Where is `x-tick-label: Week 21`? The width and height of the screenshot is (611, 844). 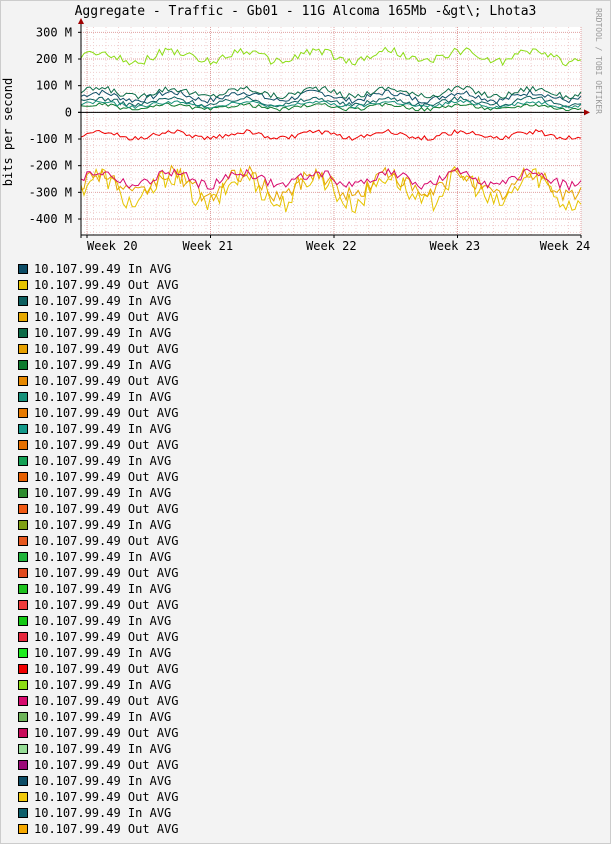
x-tick-label: Week 21 is located at coordinates (208, 246).